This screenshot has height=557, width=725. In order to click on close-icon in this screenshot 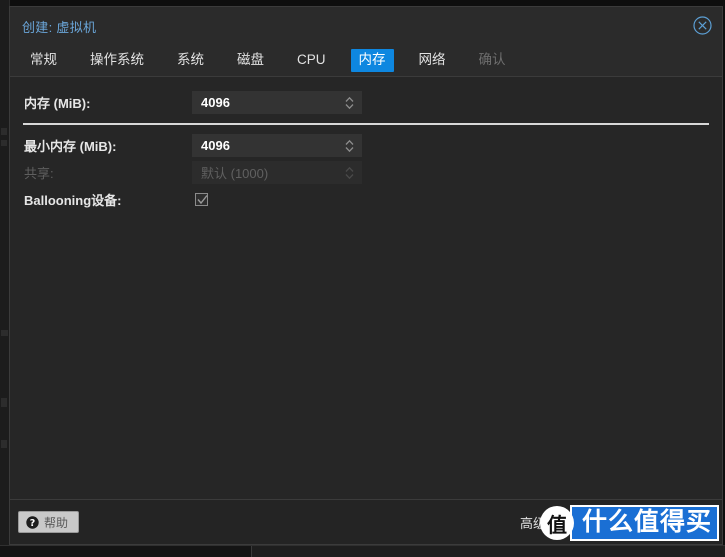, I will do `click(702, 25)`.